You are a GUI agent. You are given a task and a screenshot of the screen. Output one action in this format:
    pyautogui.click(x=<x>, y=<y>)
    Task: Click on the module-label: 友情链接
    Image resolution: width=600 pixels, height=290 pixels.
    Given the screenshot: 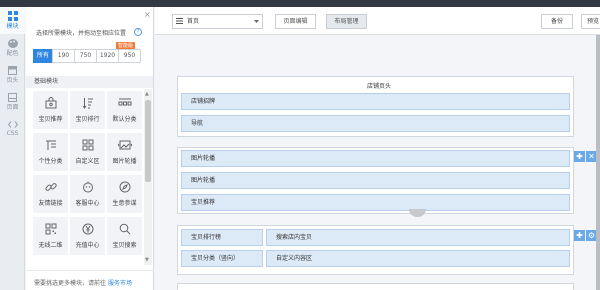 What is the action you would take?
    pyautogui.click(x=50, y=203)
    